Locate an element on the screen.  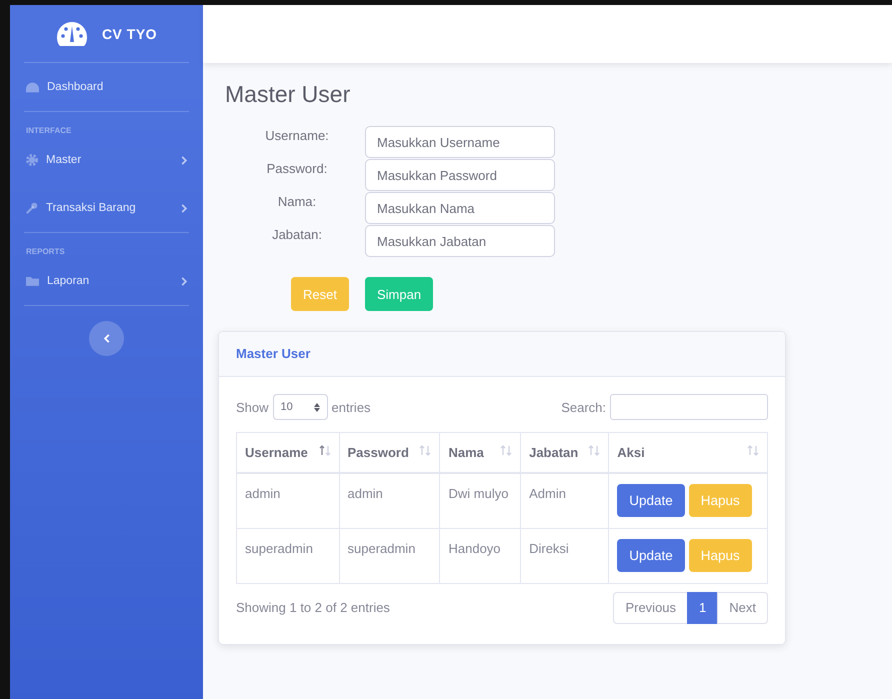
form-button: Simpan is located at coordinates (399, 294).